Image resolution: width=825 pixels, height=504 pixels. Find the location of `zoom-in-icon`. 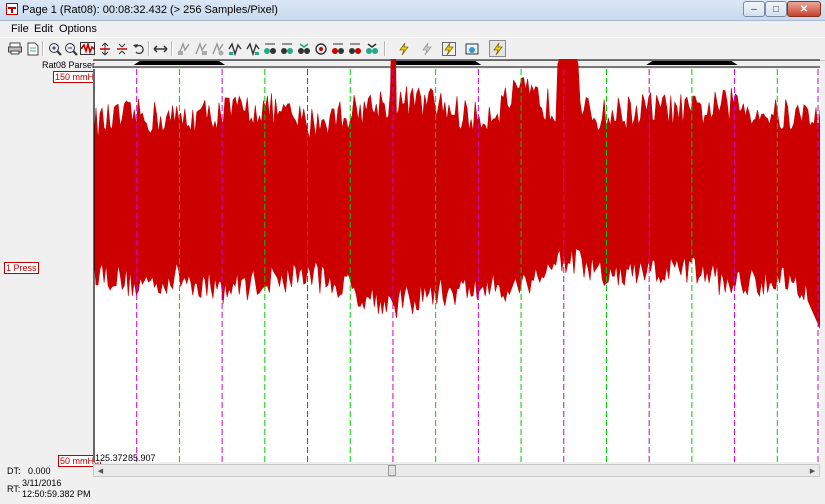

zoom-in-icon is located at coordinates (54, 48).